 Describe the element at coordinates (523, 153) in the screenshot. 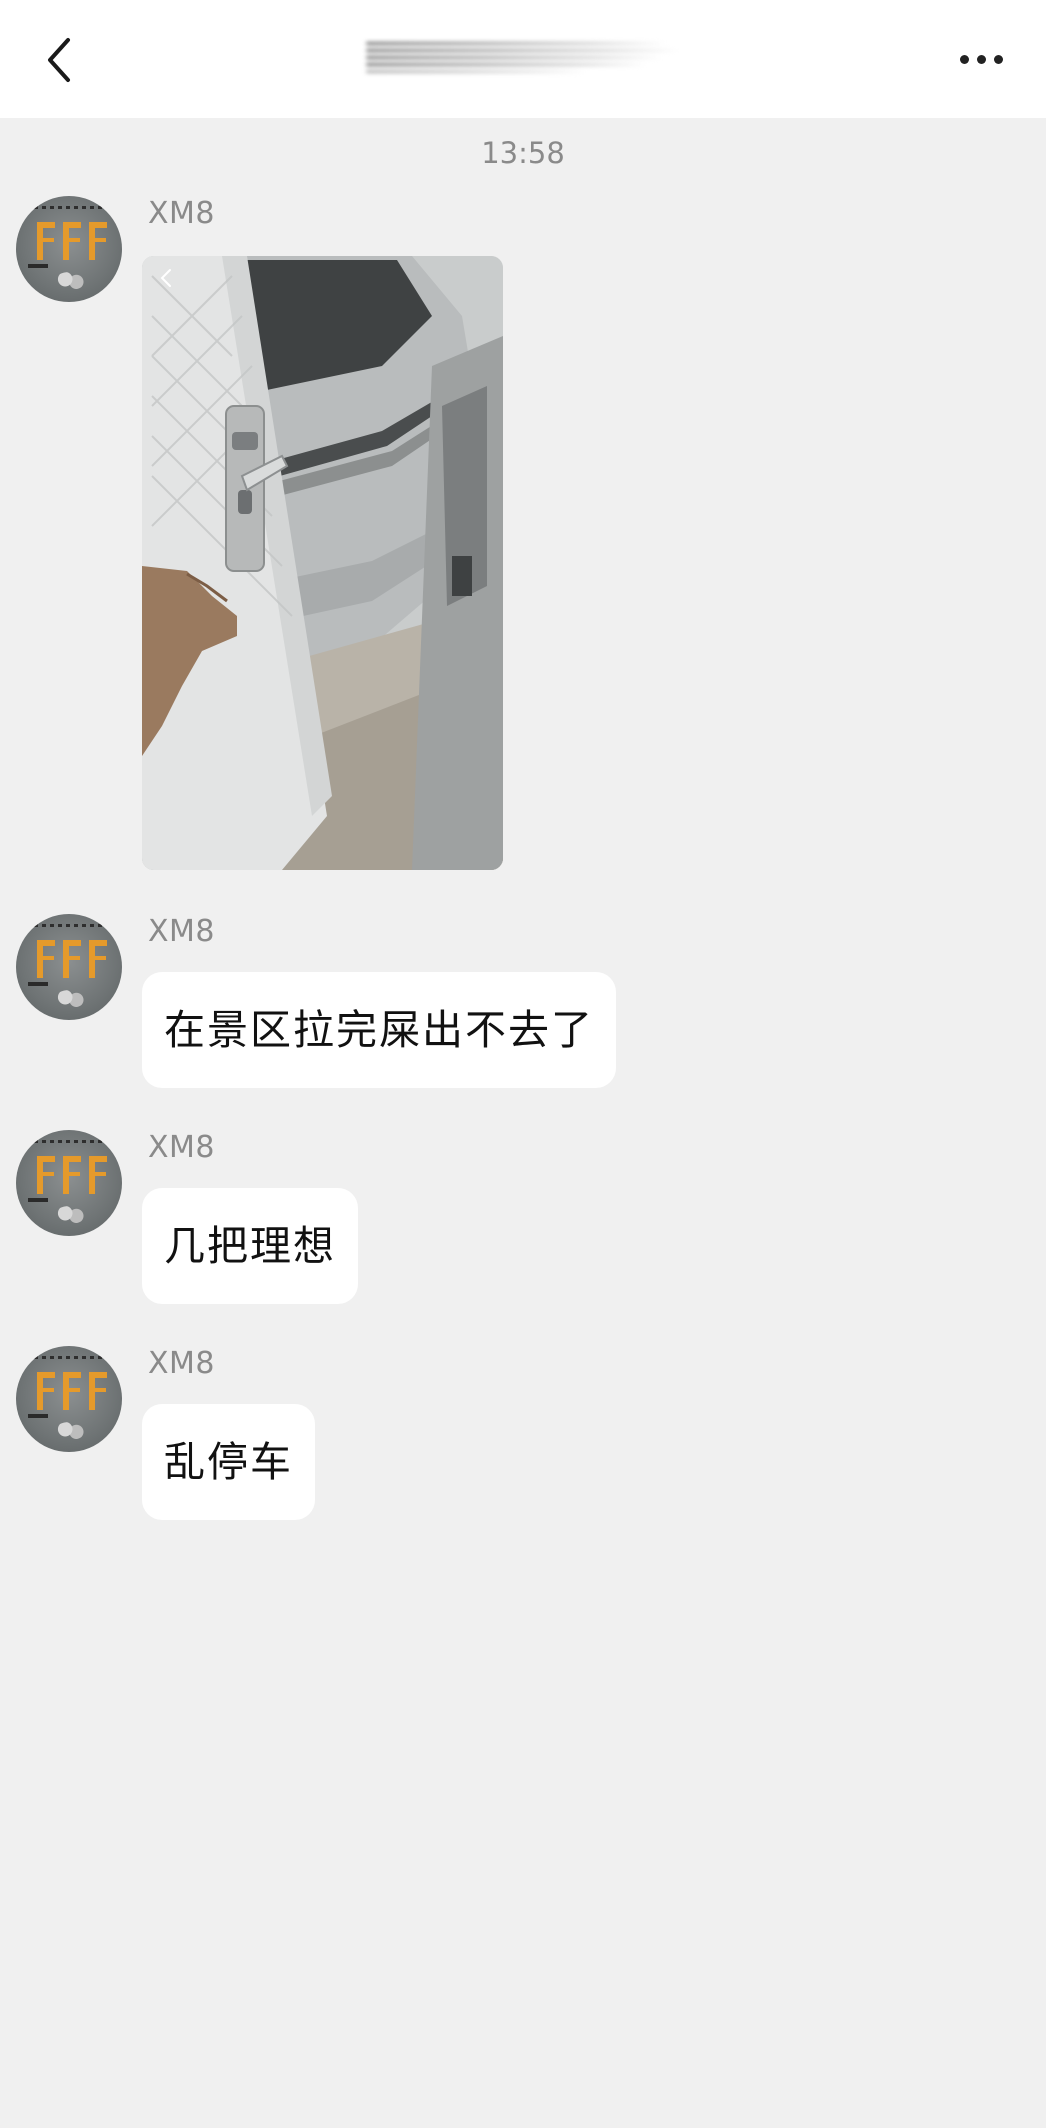

I see `message-timestamp: 13:58` at that location.